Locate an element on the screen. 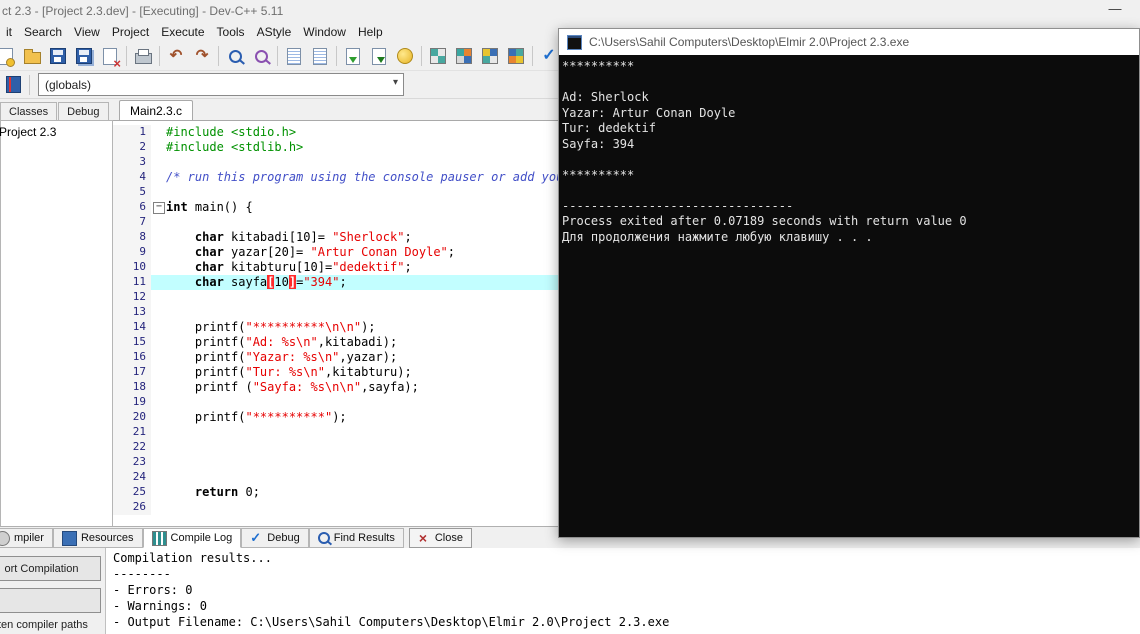 The width and height of the screenshot is (1140, 634). line-number: 12 is located at coordinates (132, 297).